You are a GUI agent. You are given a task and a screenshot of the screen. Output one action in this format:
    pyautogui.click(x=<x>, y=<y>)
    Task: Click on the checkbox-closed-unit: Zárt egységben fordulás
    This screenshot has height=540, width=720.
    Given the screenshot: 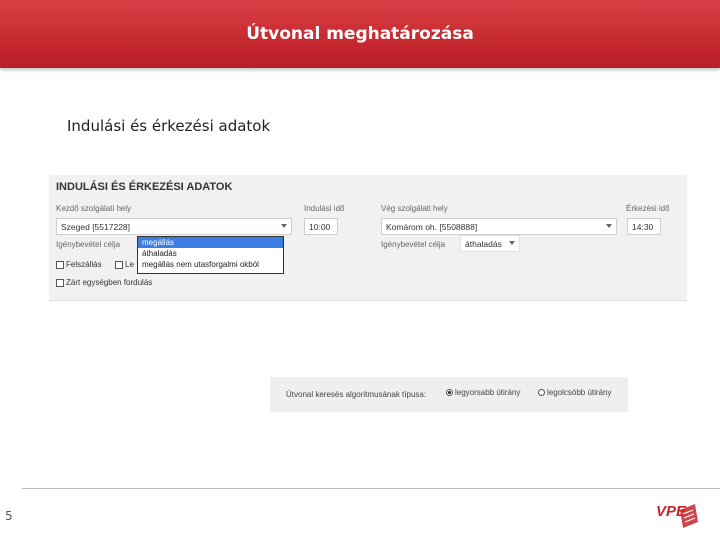 What is the action you would take?
    pyautogui.click(x=104, y=282)
    